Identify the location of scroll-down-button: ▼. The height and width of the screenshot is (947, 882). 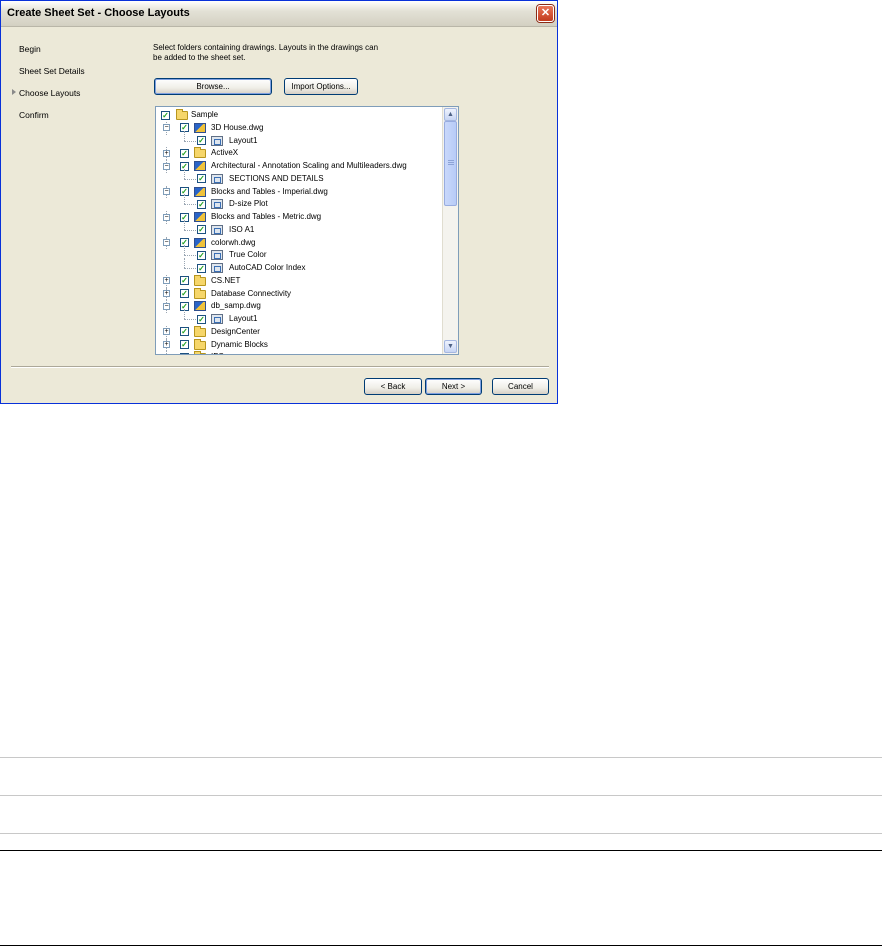
(450, 346).